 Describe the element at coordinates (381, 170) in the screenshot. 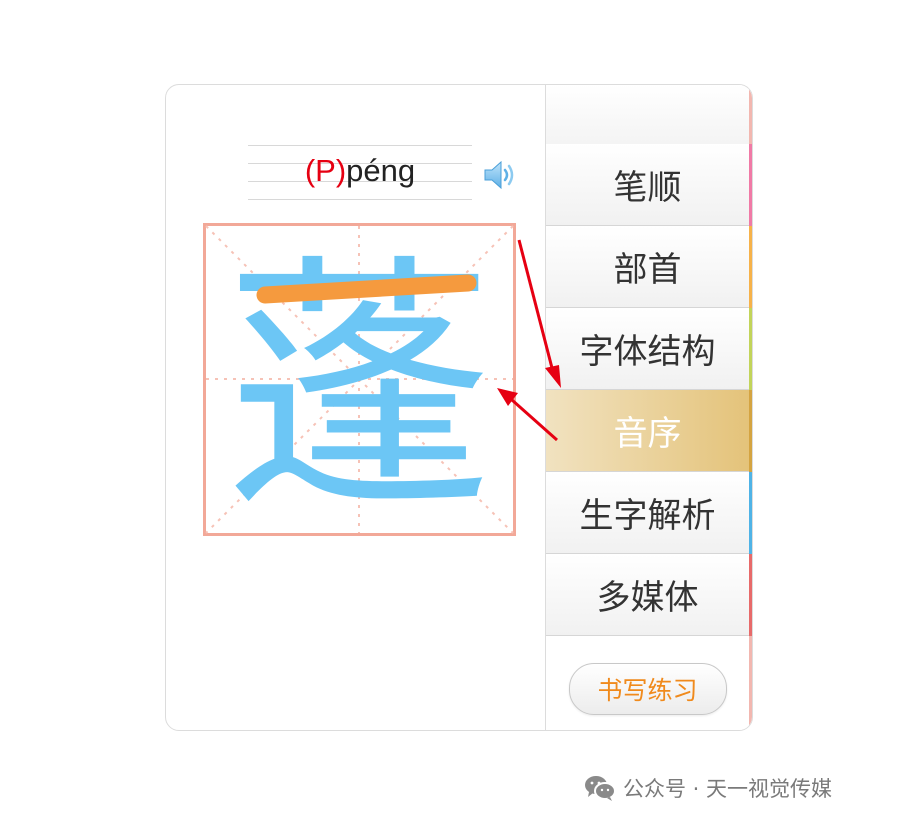

I see `pinyin-syllable: péng` at that location.